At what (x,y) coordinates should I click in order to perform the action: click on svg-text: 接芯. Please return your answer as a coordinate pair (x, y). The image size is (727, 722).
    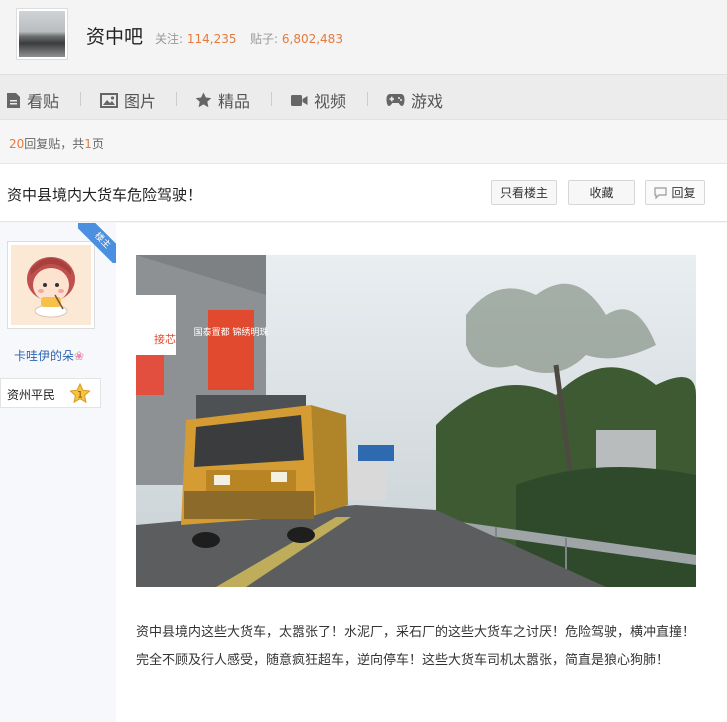
    Looking at the image, I should click on (165, 339).